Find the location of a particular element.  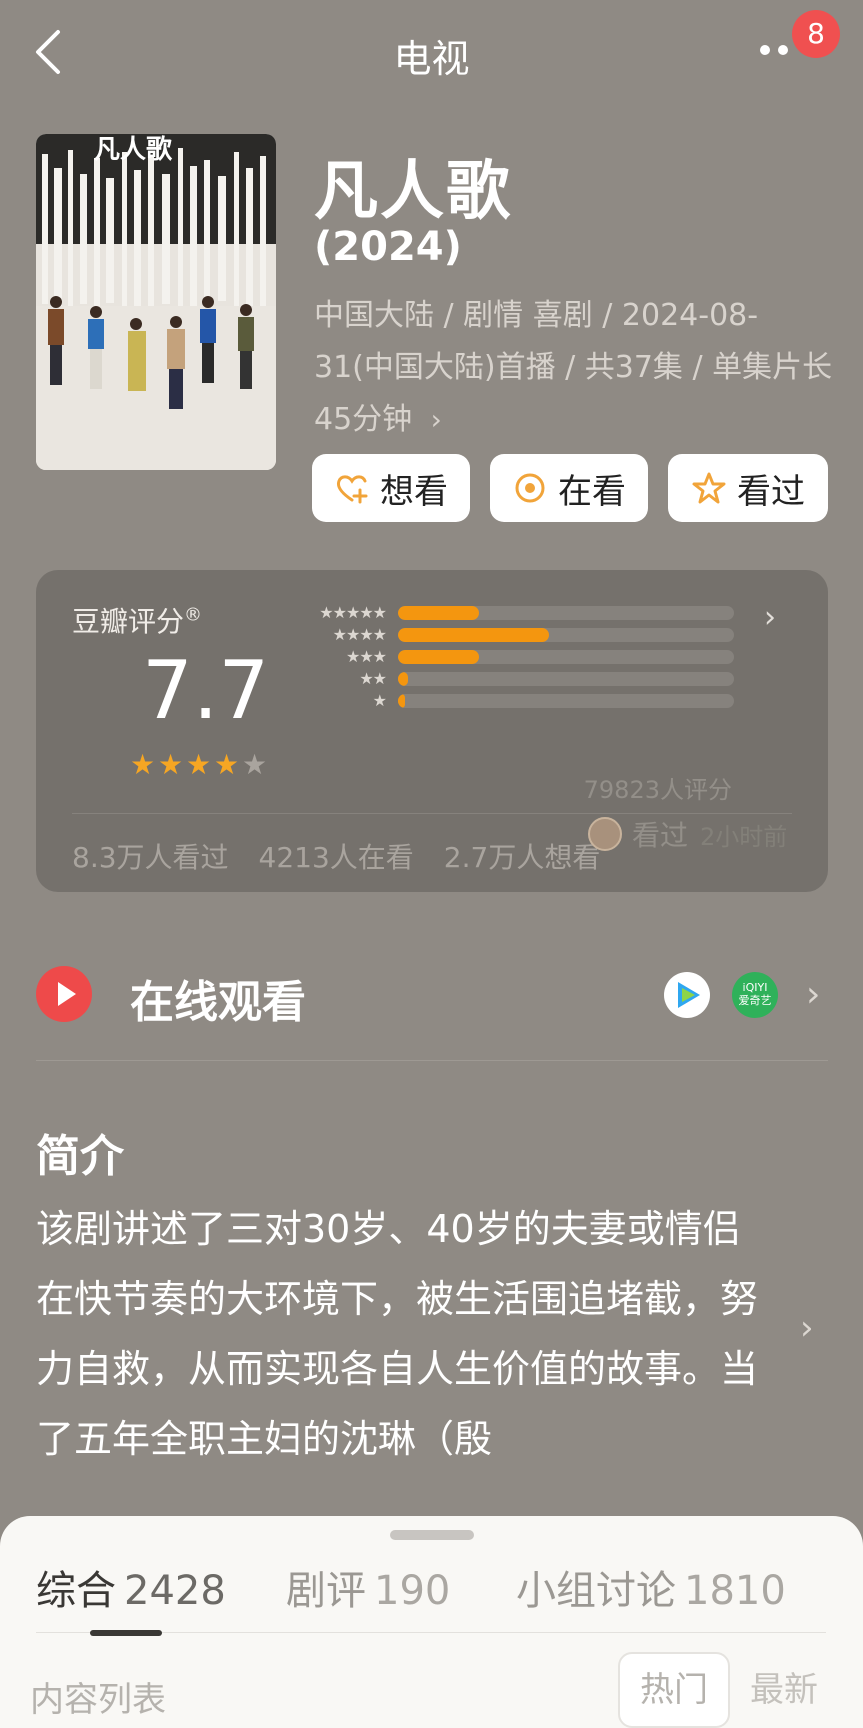

nav-bar: 电视 8 is located at coordinates (431, 50).